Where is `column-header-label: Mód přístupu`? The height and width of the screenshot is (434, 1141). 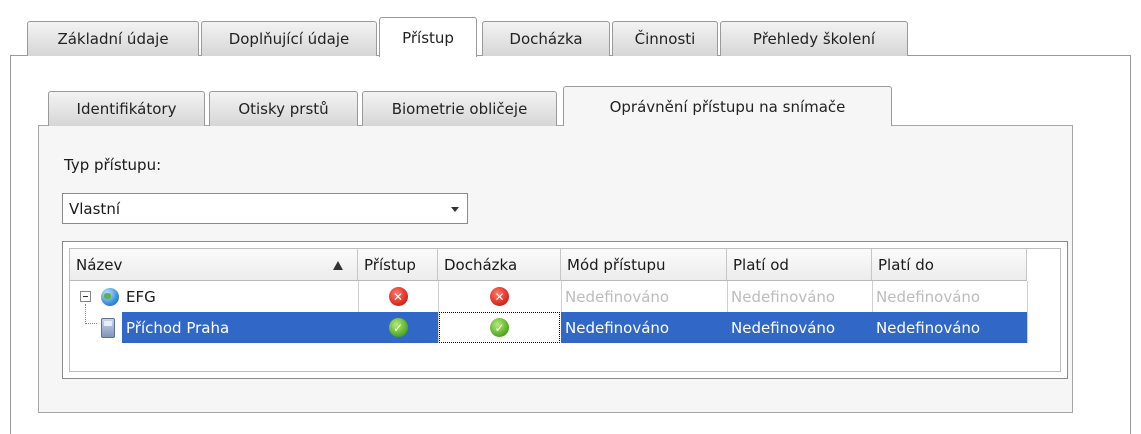 column-header-label: Mód přístupu is located at coordinates (616, 264).